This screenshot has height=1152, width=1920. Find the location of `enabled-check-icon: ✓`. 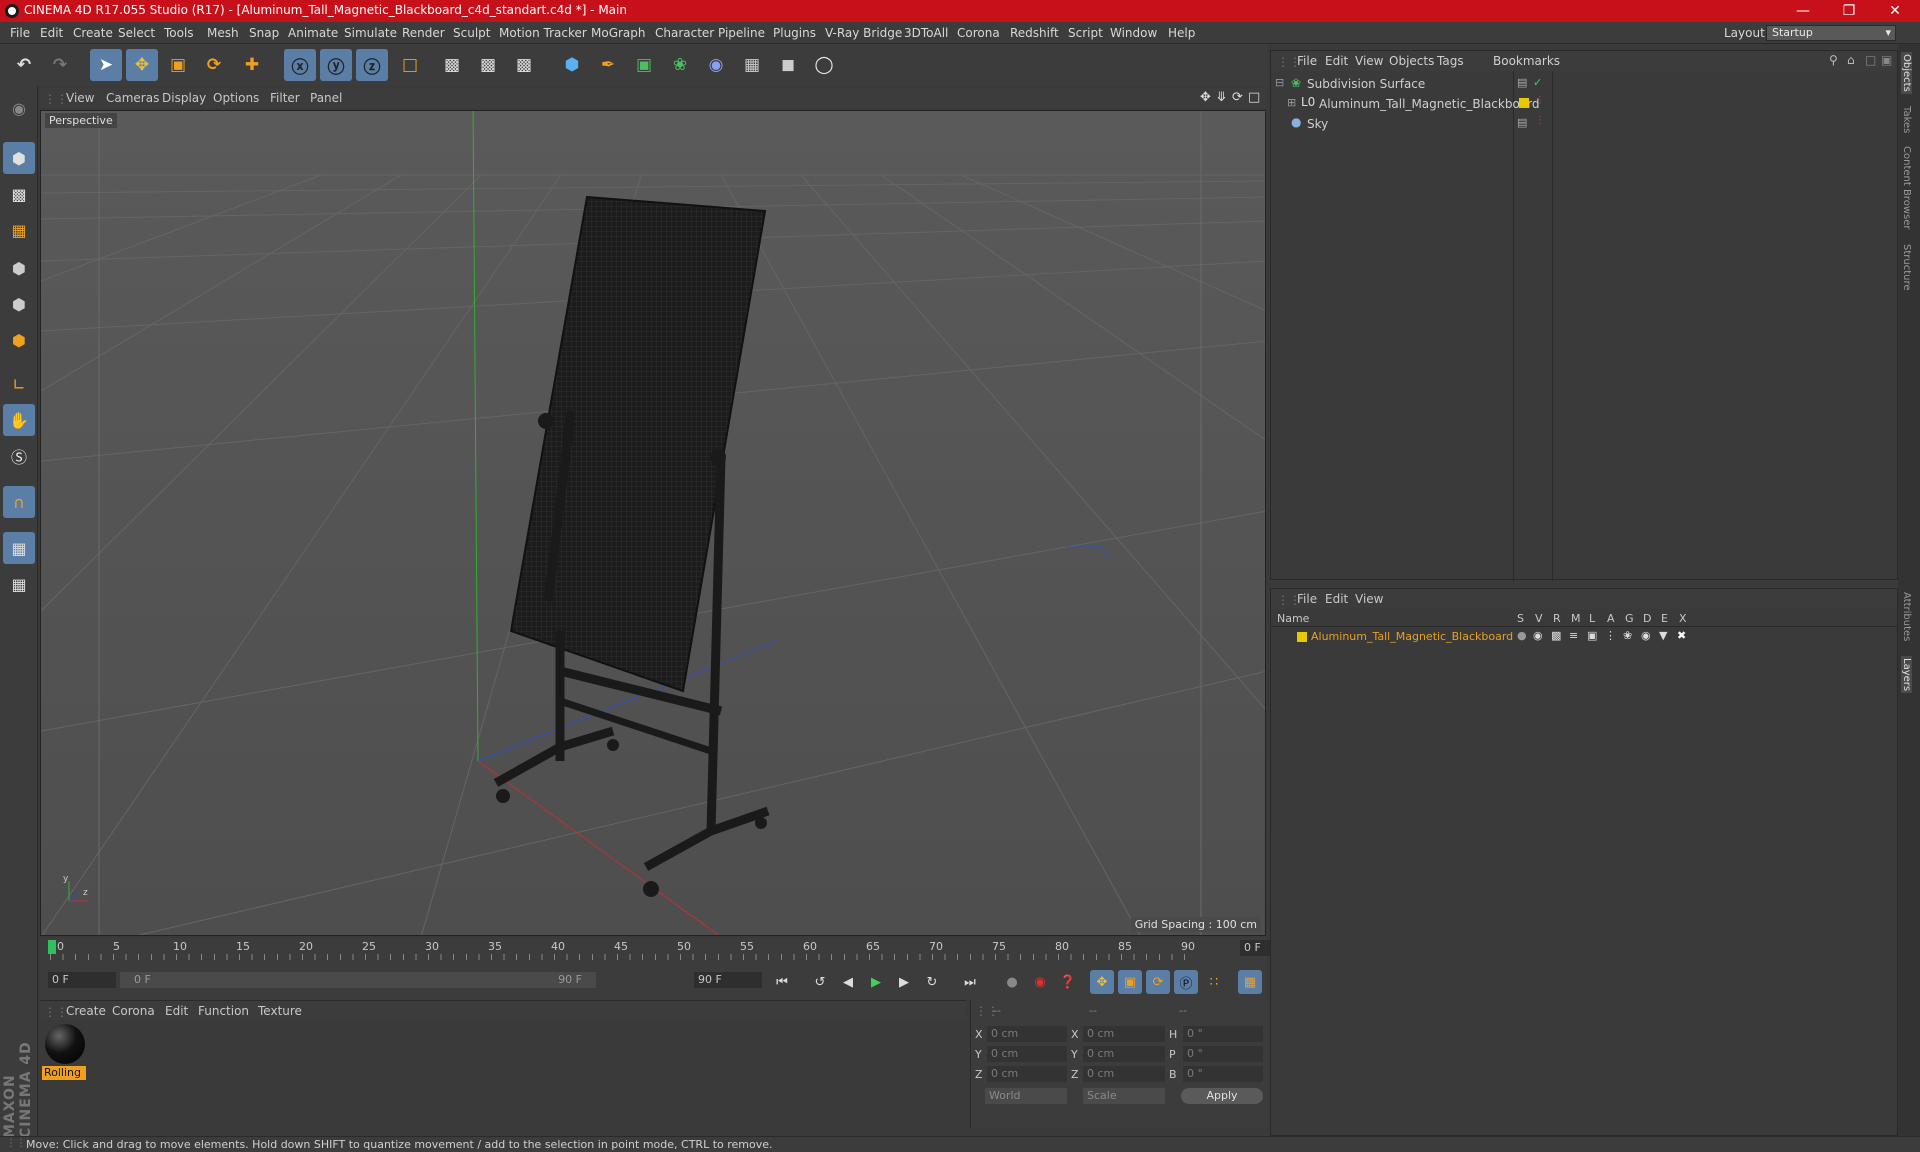

enabled-check-icon: ✓ is located at coordinates (1537, 82).